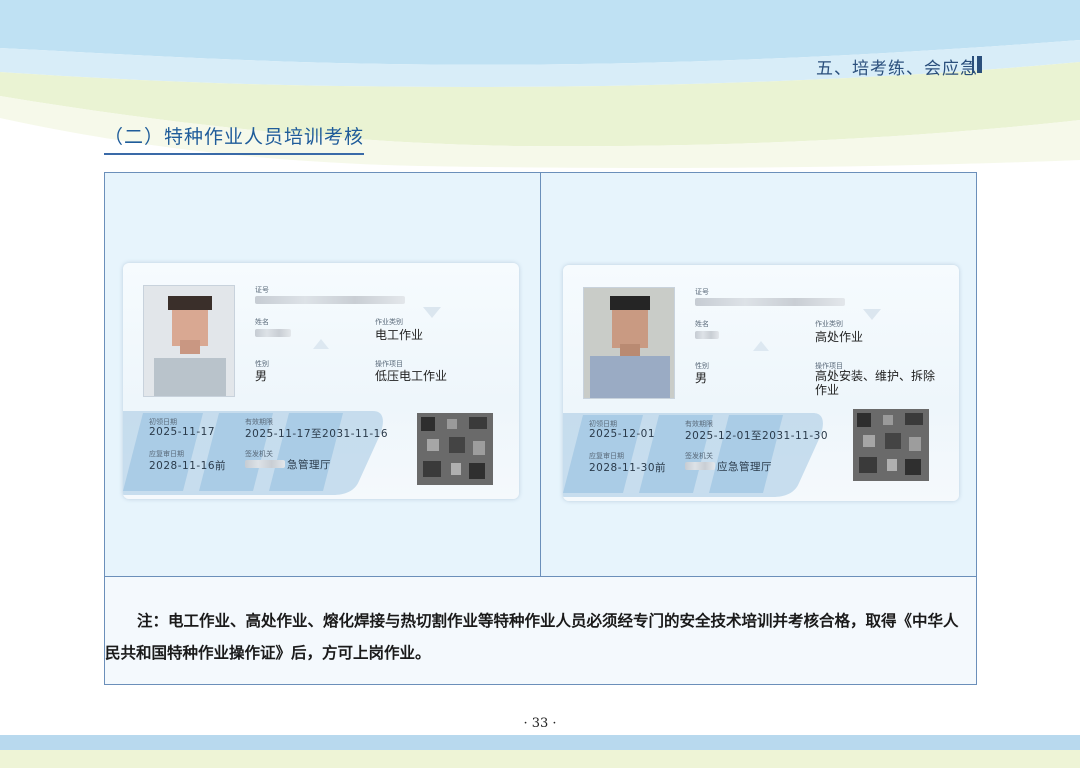 The height and width of the screenshot is (768, 1080). I want to click on category-value: 高处作业, so click(839, 337).